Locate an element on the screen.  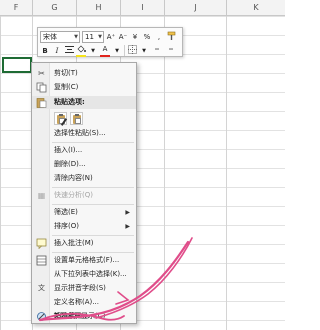
scissors-icon: ✂ is located at coordinates (41, 73).